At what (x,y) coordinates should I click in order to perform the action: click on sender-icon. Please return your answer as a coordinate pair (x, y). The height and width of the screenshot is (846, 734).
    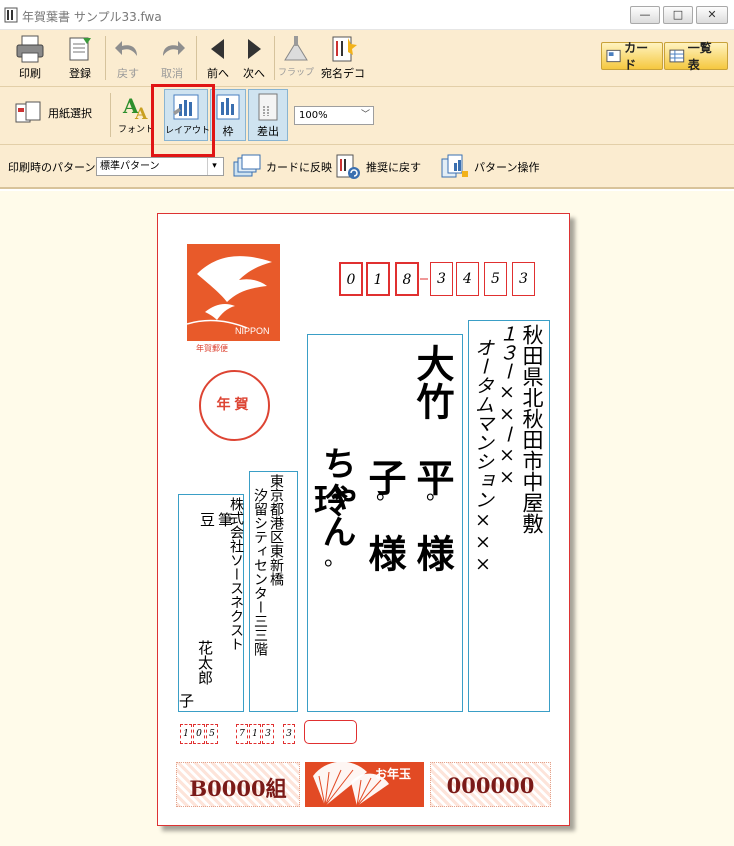
    Looking at the image, I should click on (268, 107).